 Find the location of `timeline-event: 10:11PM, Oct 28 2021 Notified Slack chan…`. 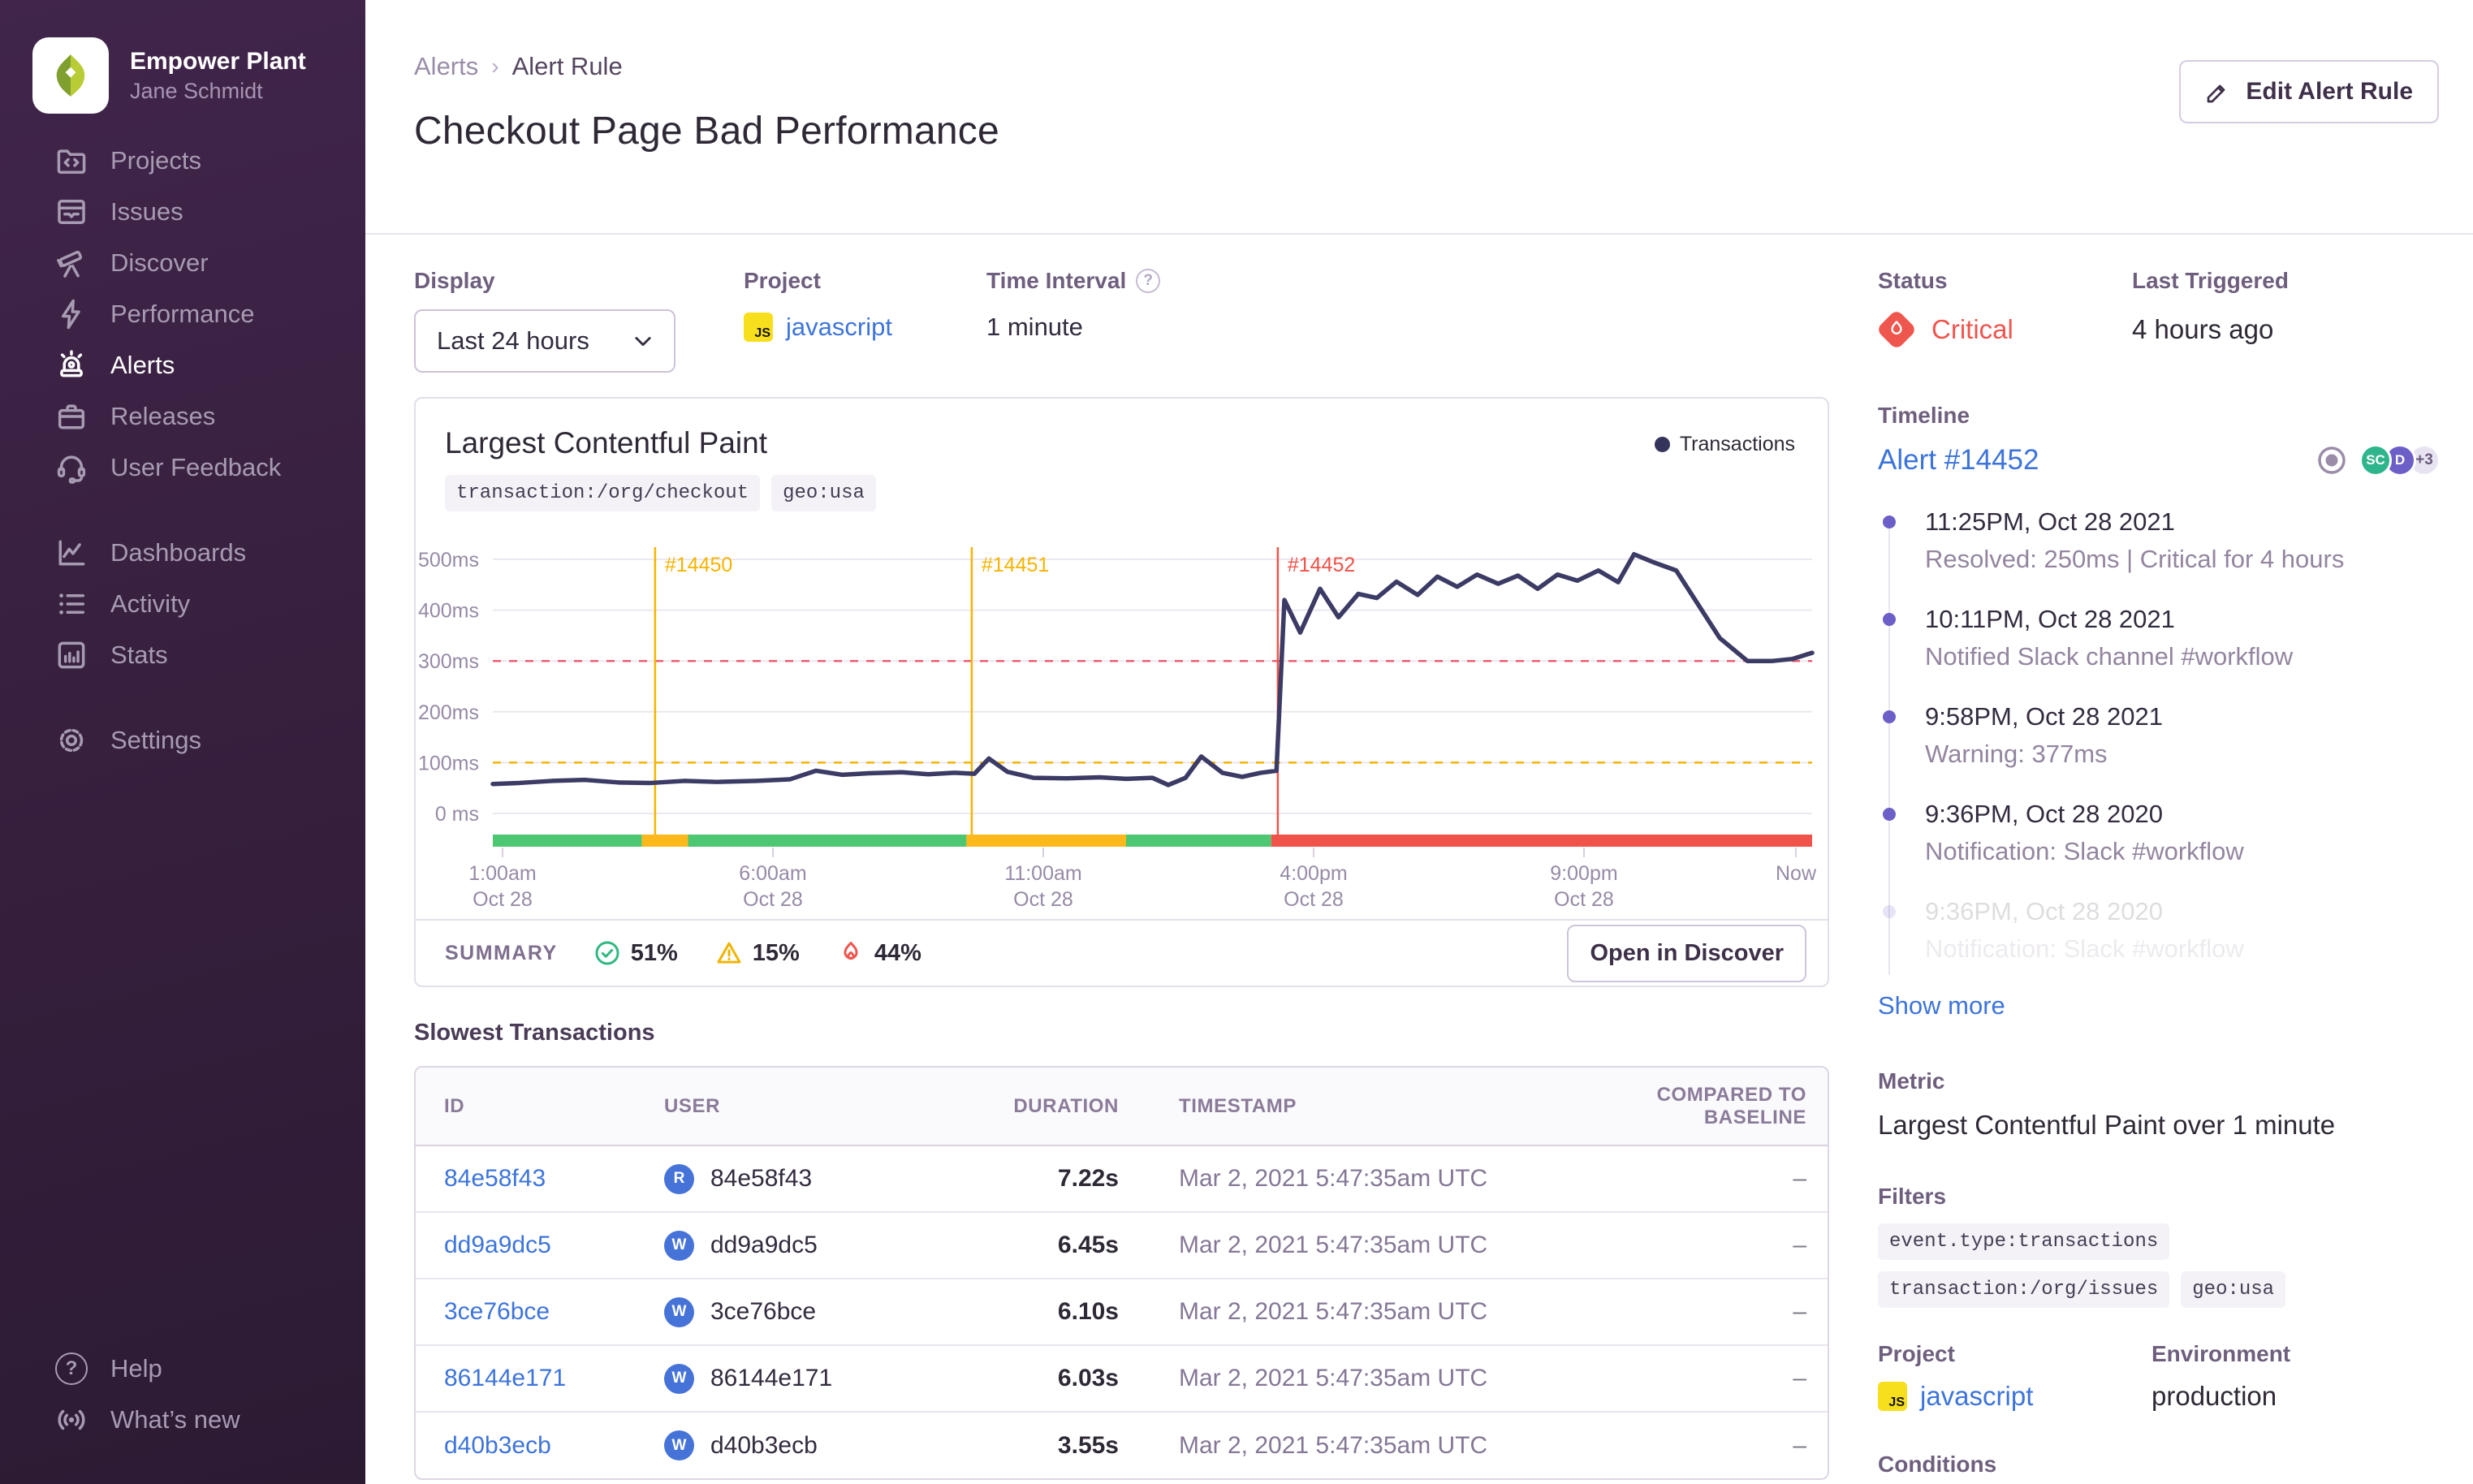

timeline-event: 10:11PM, Oct 28 2021 Notified Slack chan… is located at coordinates (2160, 638).